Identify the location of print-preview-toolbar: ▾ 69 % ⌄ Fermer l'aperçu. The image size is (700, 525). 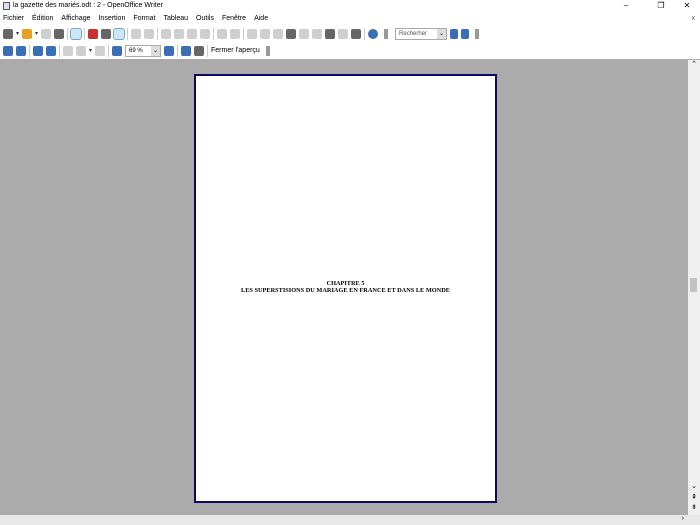
(350, 51).